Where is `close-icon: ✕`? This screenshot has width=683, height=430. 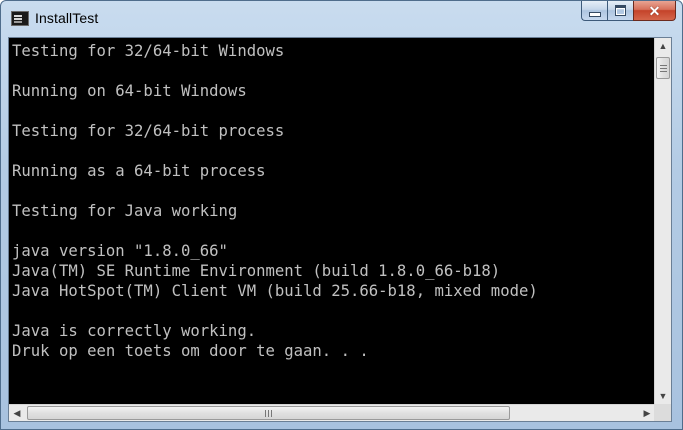
close-icon: ✕ is located at coordinates (654, 10).